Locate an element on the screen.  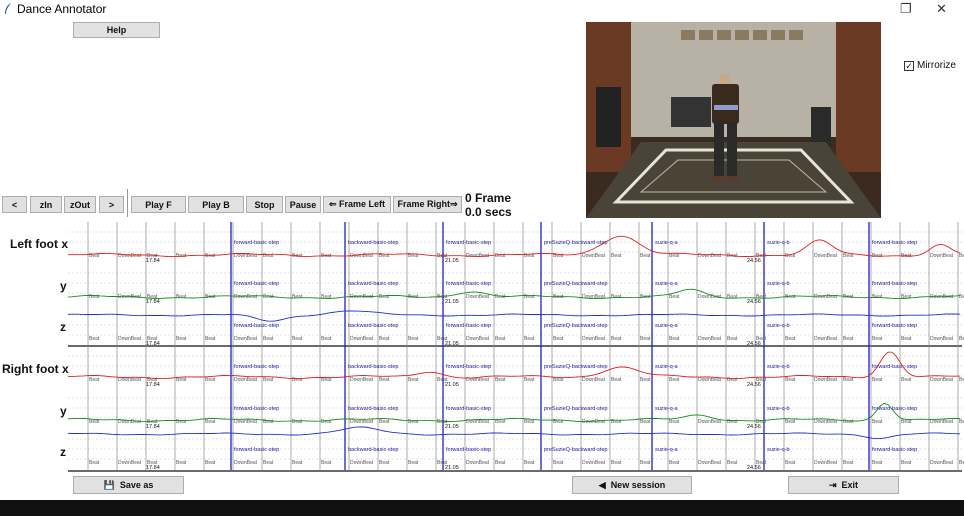
close-icon: ✕ is located at coordinates (941, 9).